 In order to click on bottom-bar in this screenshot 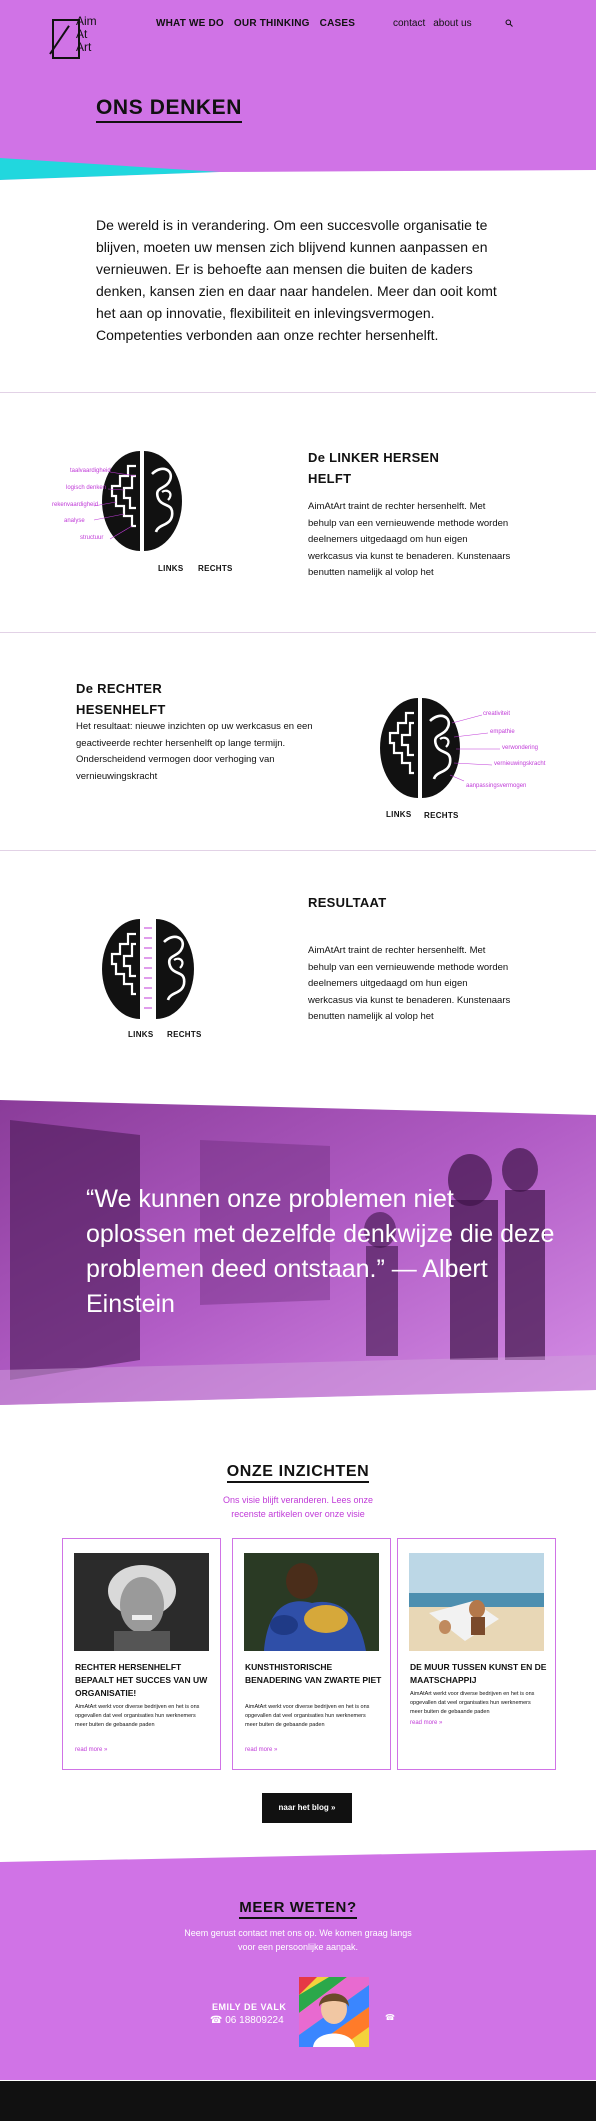, I will do `click(298, 2101)`.